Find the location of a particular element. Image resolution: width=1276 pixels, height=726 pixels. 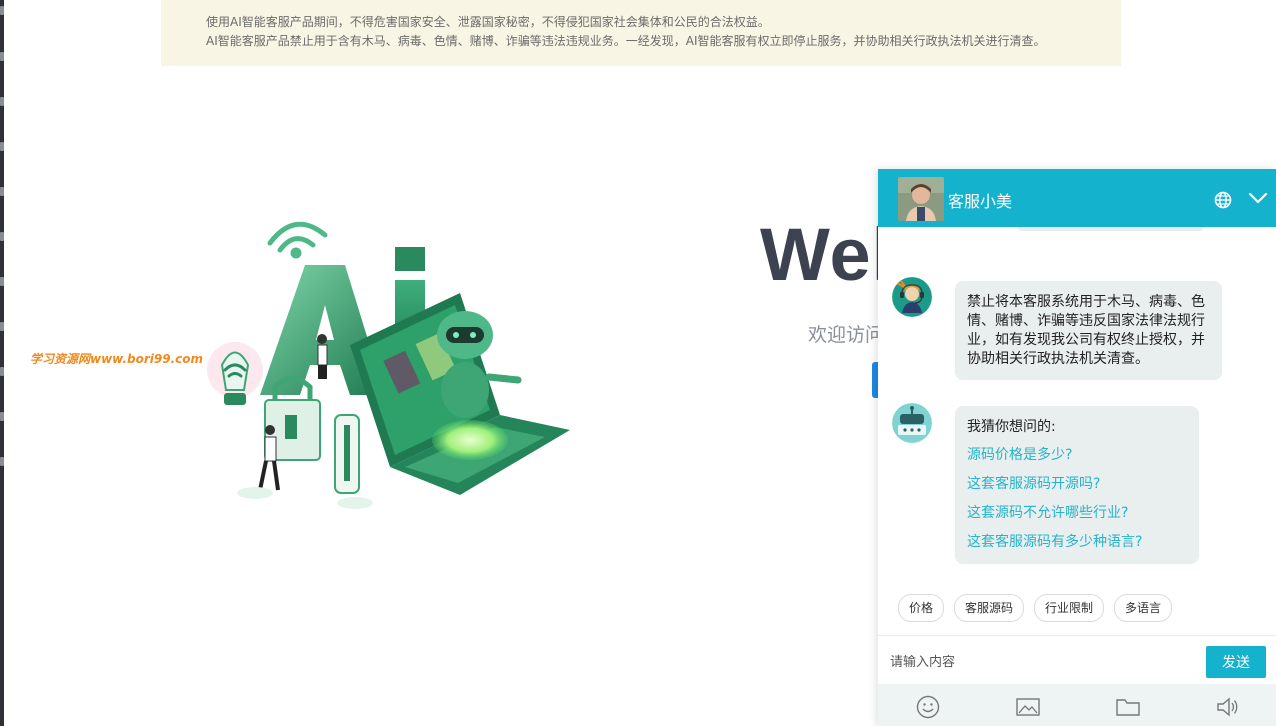

left-sidebar-strip is located at coordinates (2, 363).